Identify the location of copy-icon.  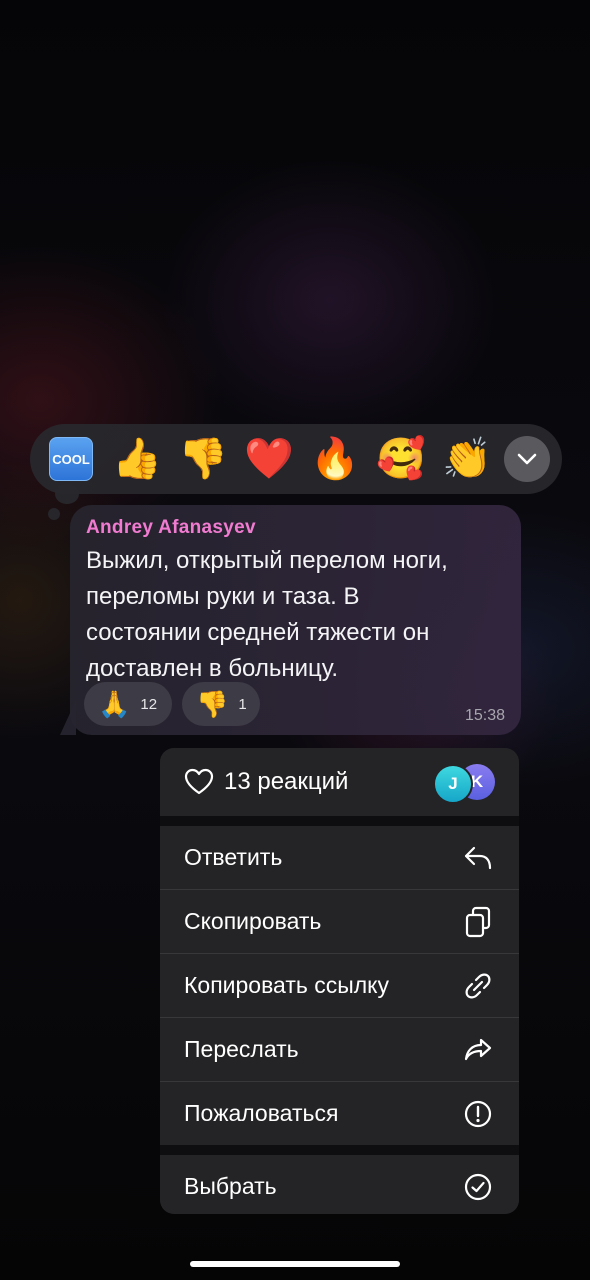
(478, 921).